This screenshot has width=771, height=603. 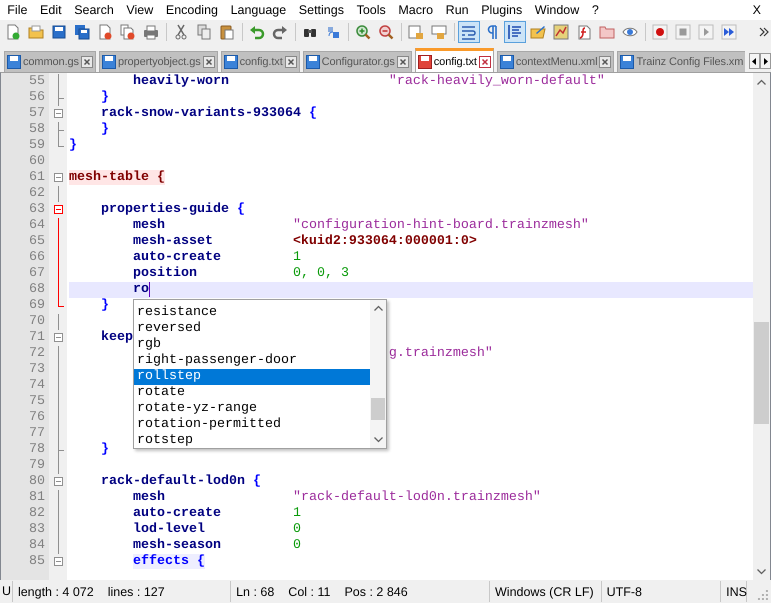 I want to click on menu-item: Edit, so click(x=51, y=10).